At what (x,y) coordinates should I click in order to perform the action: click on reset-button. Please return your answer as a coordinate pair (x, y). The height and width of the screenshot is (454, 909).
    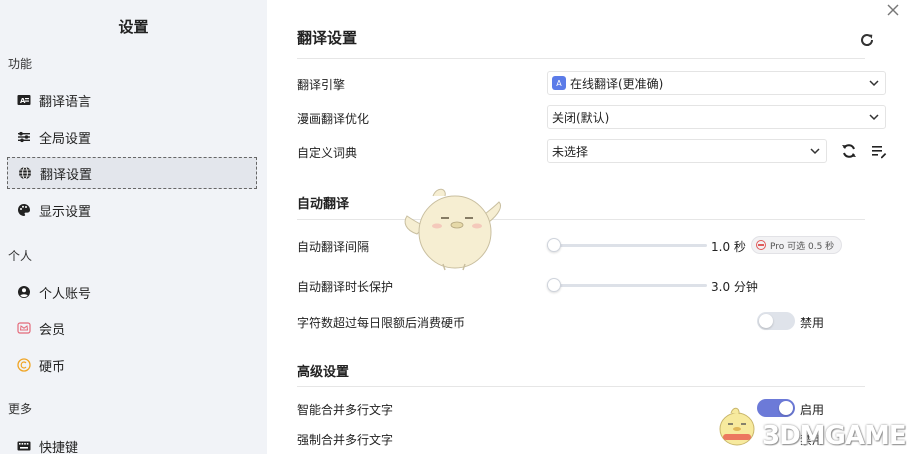
    Looking at the image, I should click on (868, 41).